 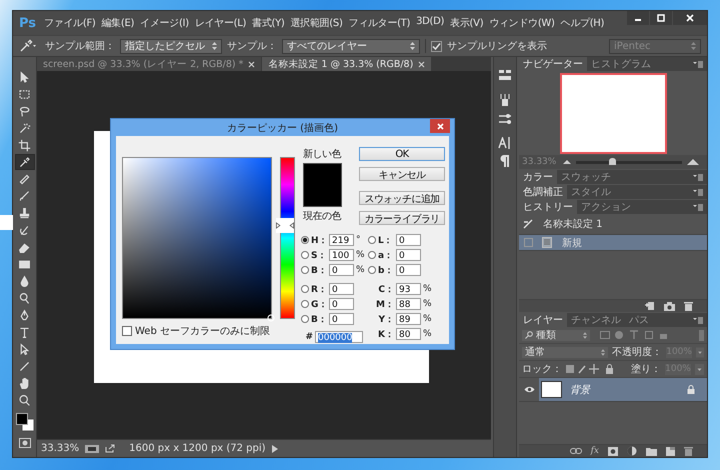 What do you see at coordinates (430, 23) in the screenshot?
I see `menu-item: 3D(D)` at bounding box center [430, 23].